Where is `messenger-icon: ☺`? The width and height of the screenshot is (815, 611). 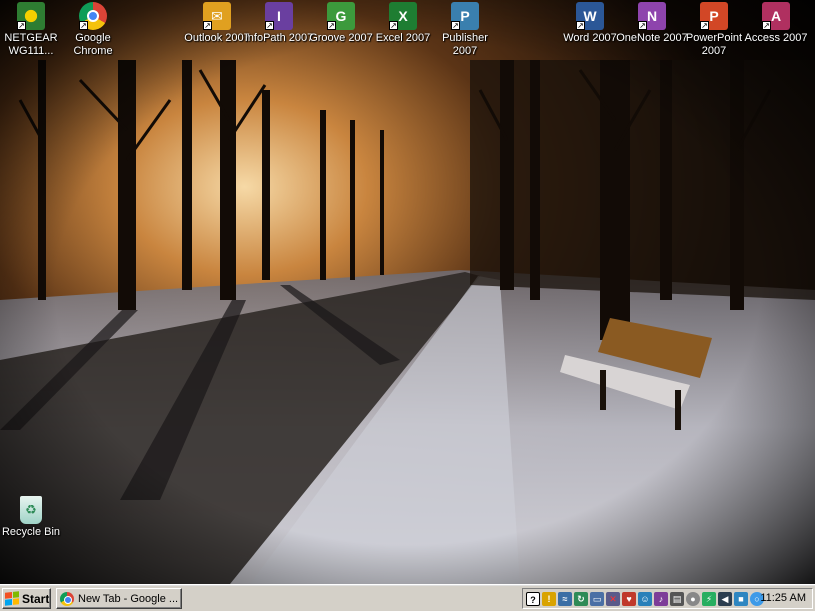
messenger-icon: ☺ is located at coordinates (645, 598).